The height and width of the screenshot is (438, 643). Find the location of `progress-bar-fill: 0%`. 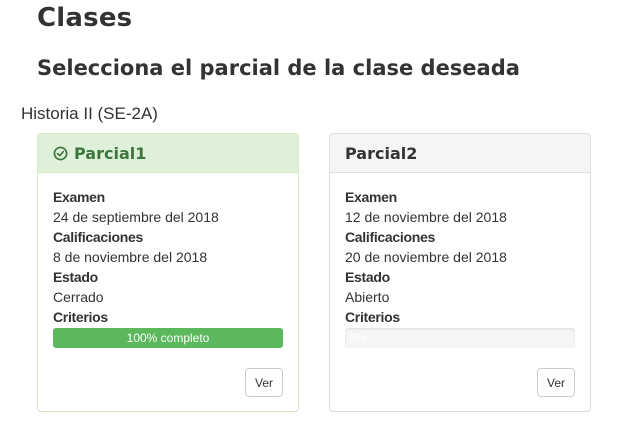

progress-bar-fill: 0% is located at coordinates (358, 338).